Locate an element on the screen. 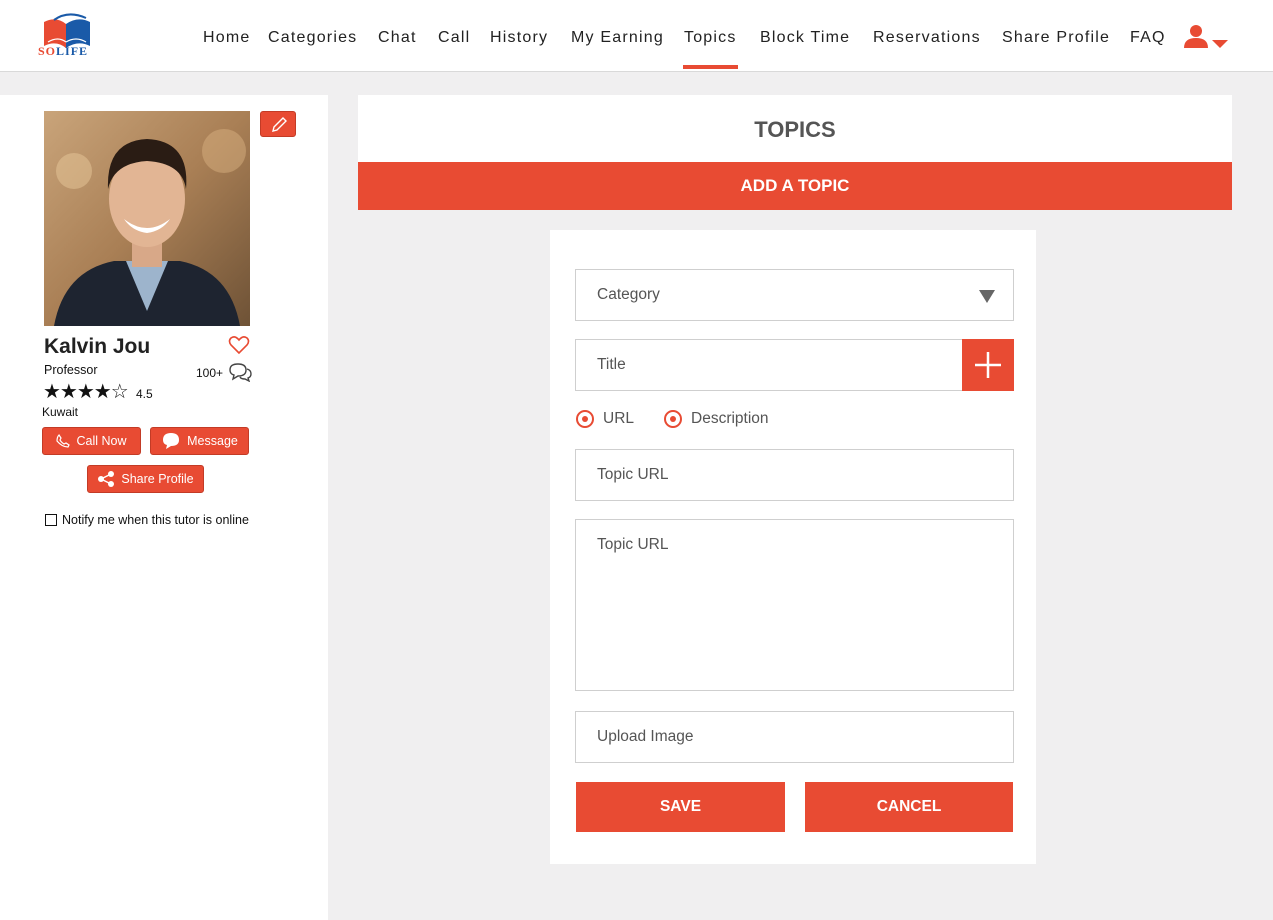 This screenshot has height=920, width=1273. category-placeholder: Category is located at coordinates (628, 294).